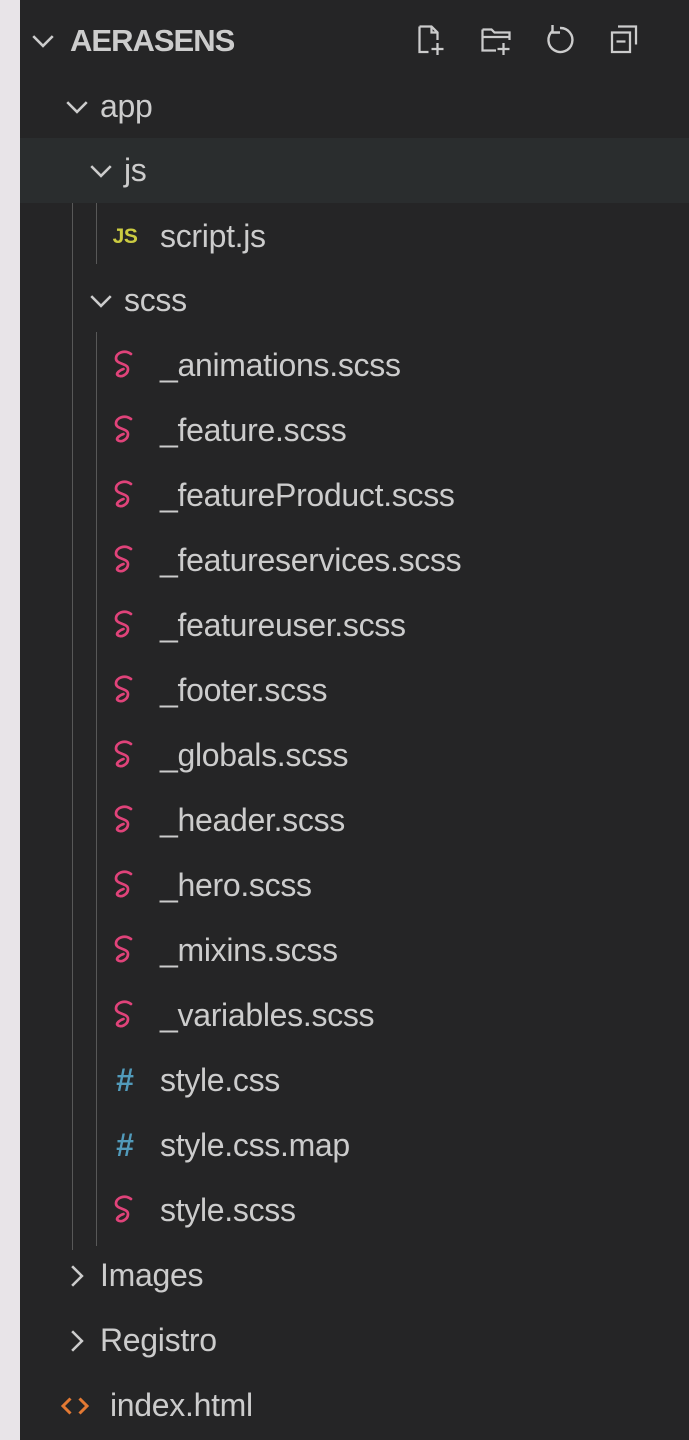  I want to click on file-label: _featureProduct.scss, so click(307, 495).